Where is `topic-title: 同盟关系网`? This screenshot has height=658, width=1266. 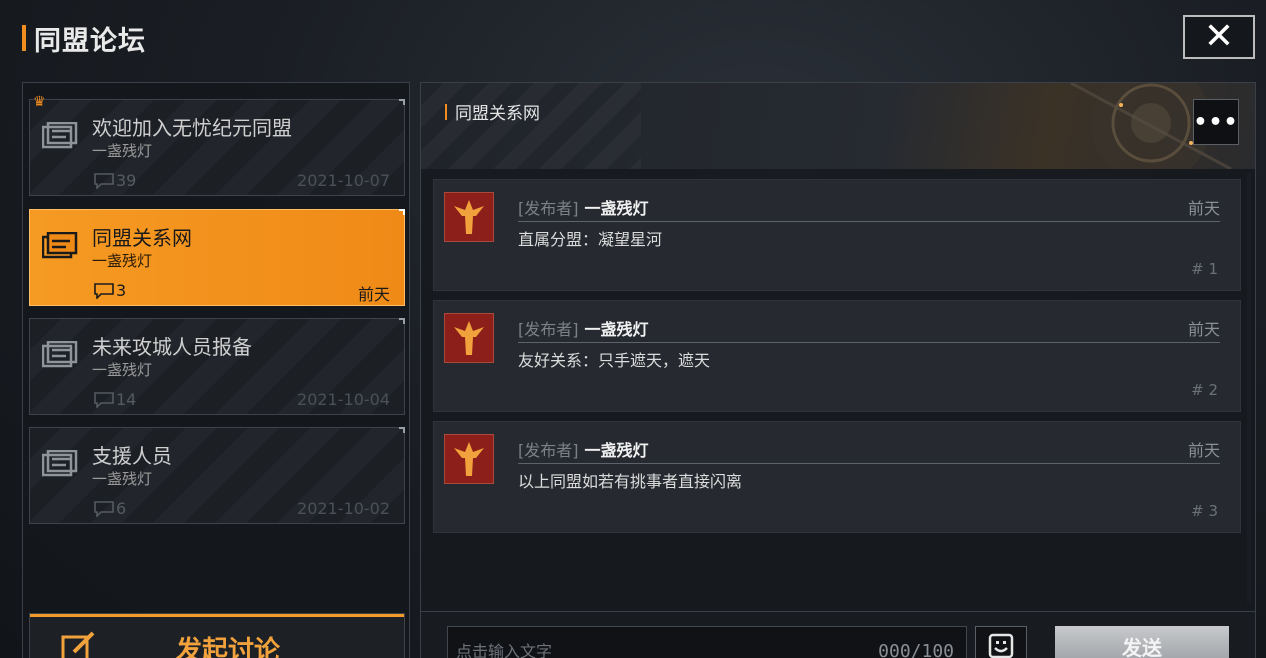 topic-title: 同盟关系网 is located at coordinates (142, 238).